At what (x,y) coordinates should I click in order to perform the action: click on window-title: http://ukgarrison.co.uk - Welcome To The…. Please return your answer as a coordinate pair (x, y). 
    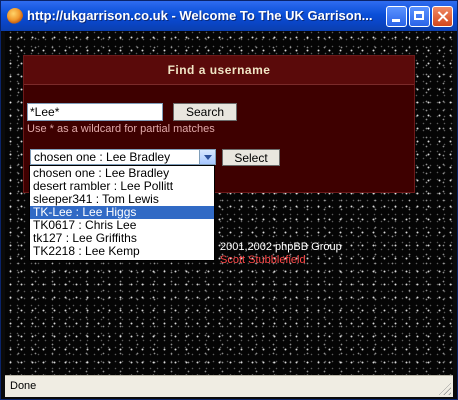
    Looking at the image, I should click on (200, 15).